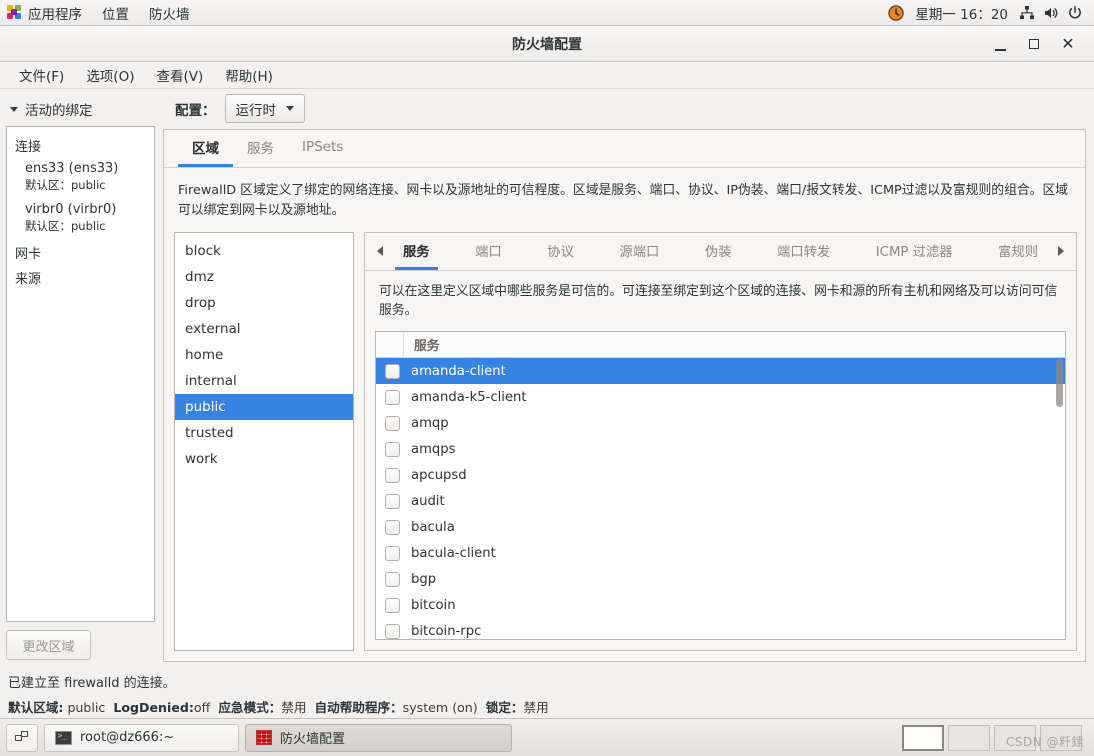  What do you see at coordinates (46, 13) in the screenshot?
I see `top-panel-applications-menu: 应用程序` at bounding box center [46, 13].